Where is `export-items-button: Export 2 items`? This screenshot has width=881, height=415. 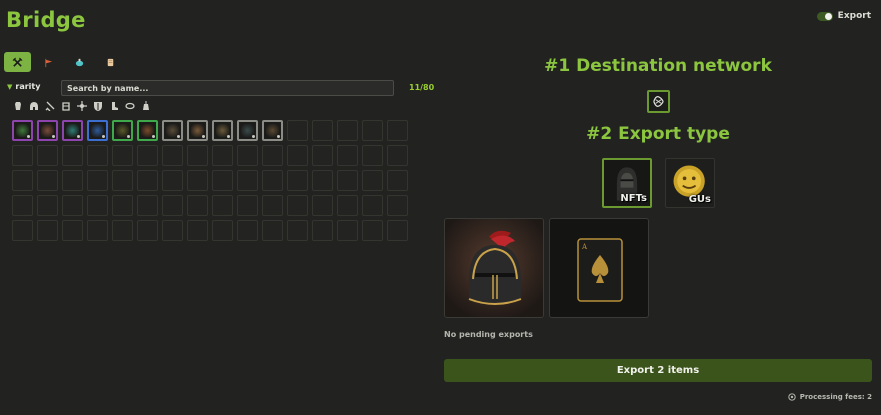
export-items-button: Export 2 items is located at coordinates (658, 370).